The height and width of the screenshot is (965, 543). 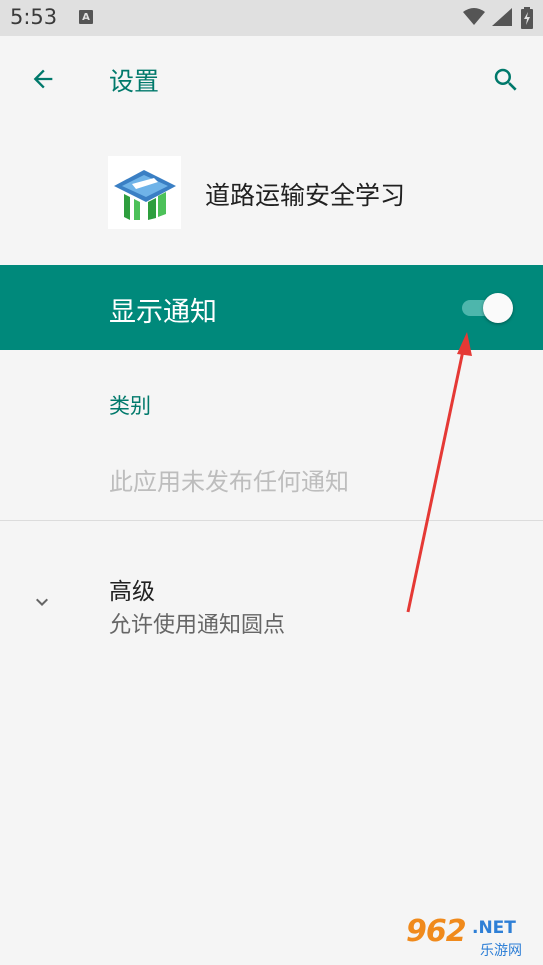 I want to click on app-logo-icon, so click(x=144, y=192).